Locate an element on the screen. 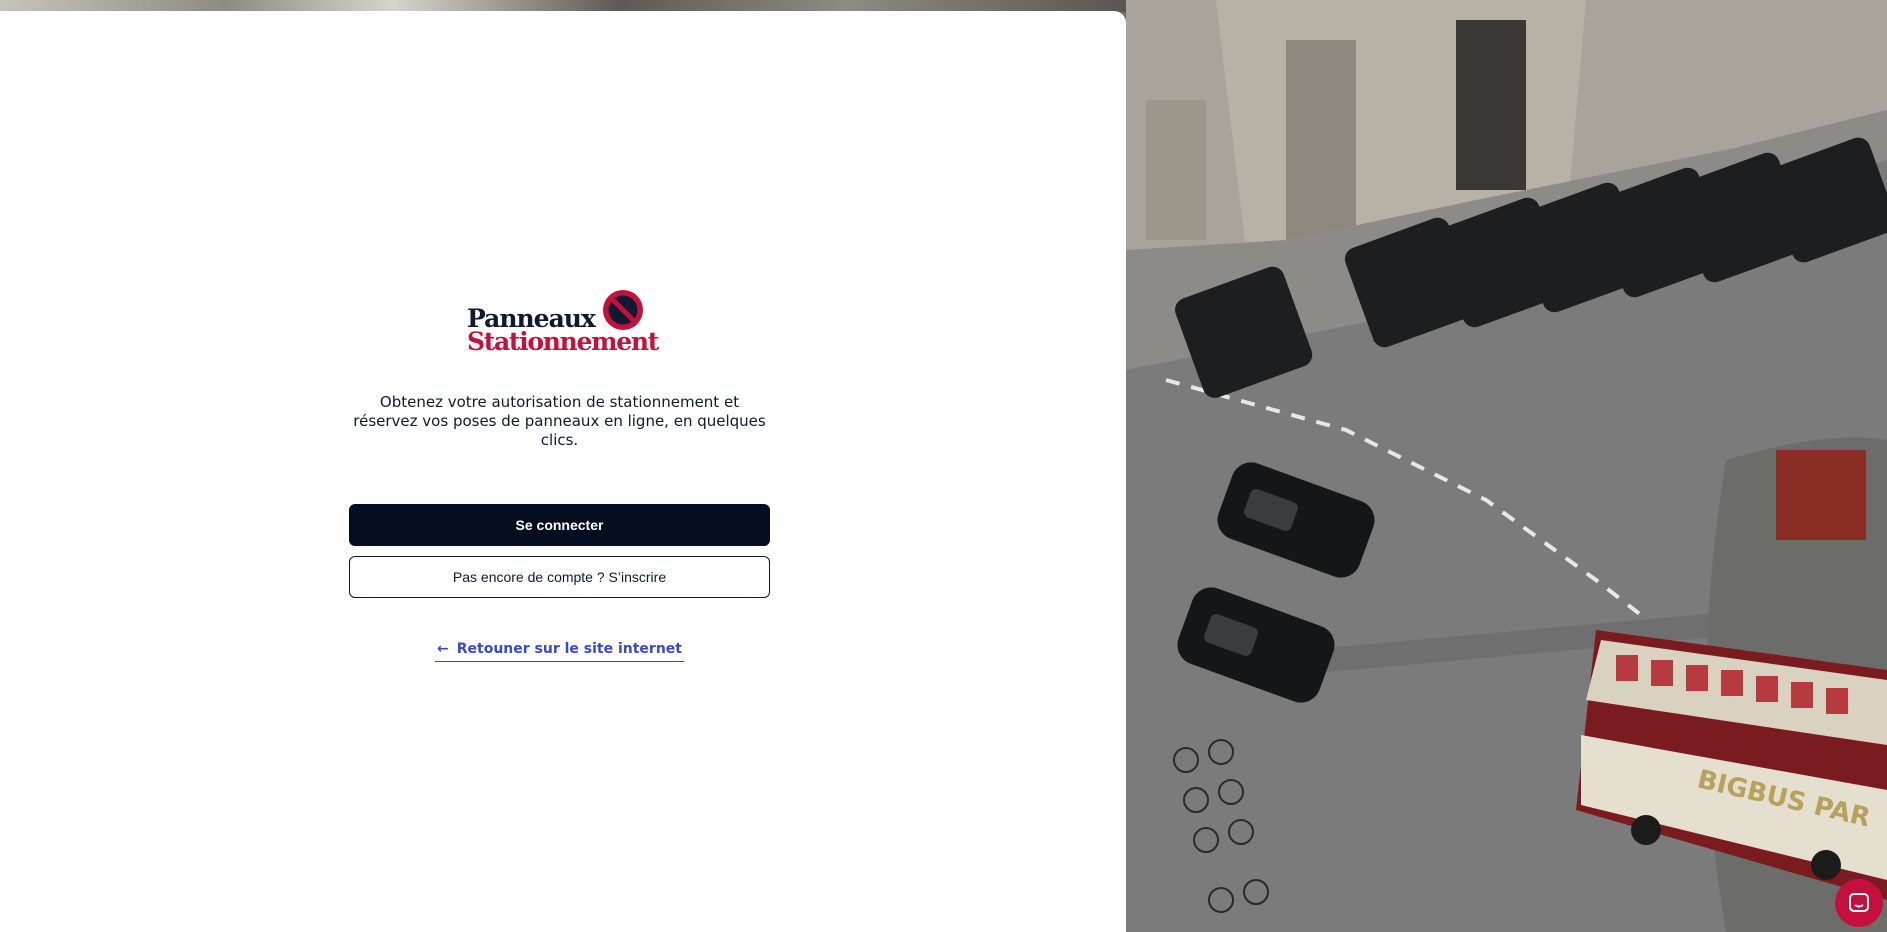 The image size is (1887, 932). back-to-website-label: Retouner sur le site internet is located at coordinates (569, 649).